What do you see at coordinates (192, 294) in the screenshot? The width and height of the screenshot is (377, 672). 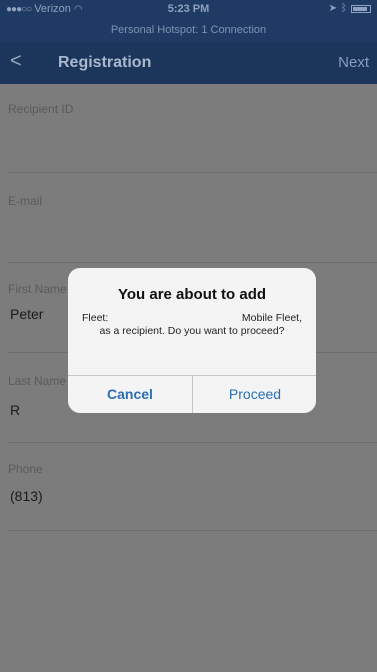 I see `dialog-title: You are about to add` at bounding box center [192, 294].